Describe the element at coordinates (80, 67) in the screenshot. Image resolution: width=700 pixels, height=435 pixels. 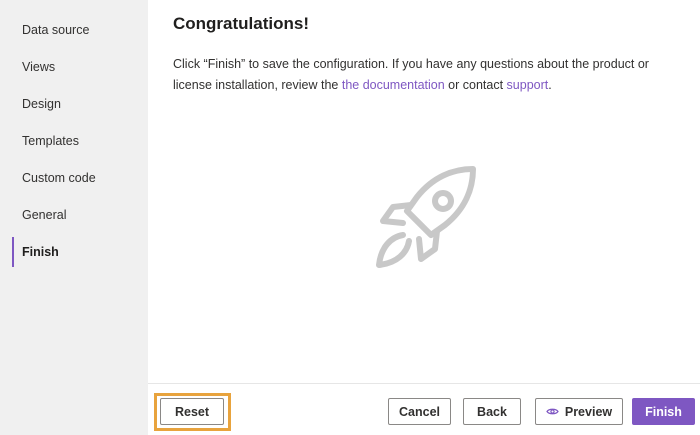
I see `sidebar-item-views: Views` at that location.